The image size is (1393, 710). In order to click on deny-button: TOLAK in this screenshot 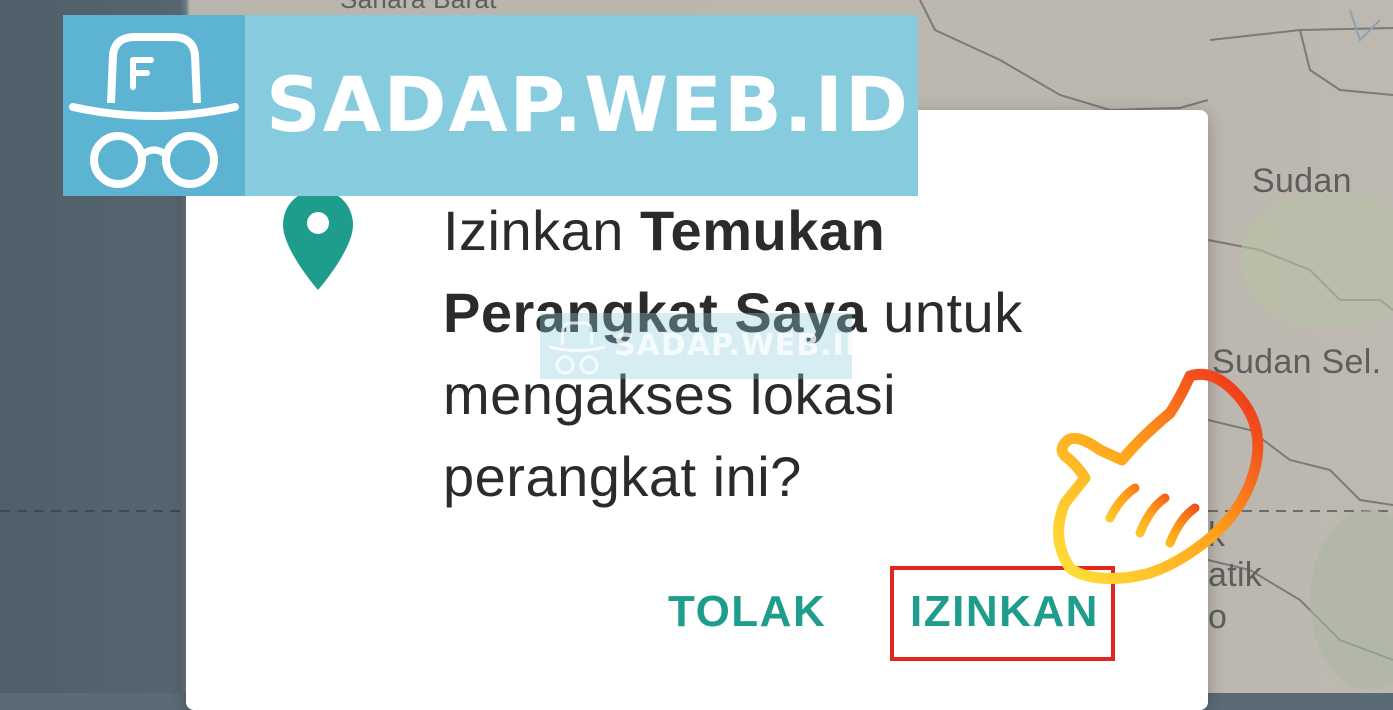, I will do `click(747, 612)`.